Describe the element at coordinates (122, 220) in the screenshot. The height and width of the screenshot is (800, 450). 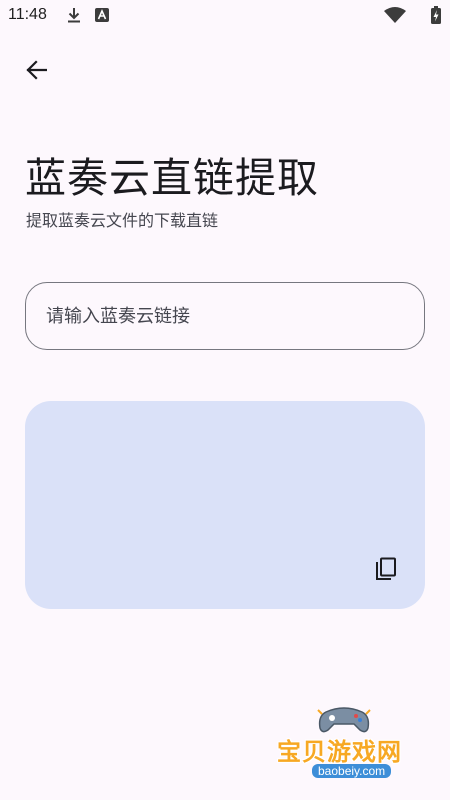
I see `page-subtitle: 提取蓝奏云文件的下载直链` at that location.